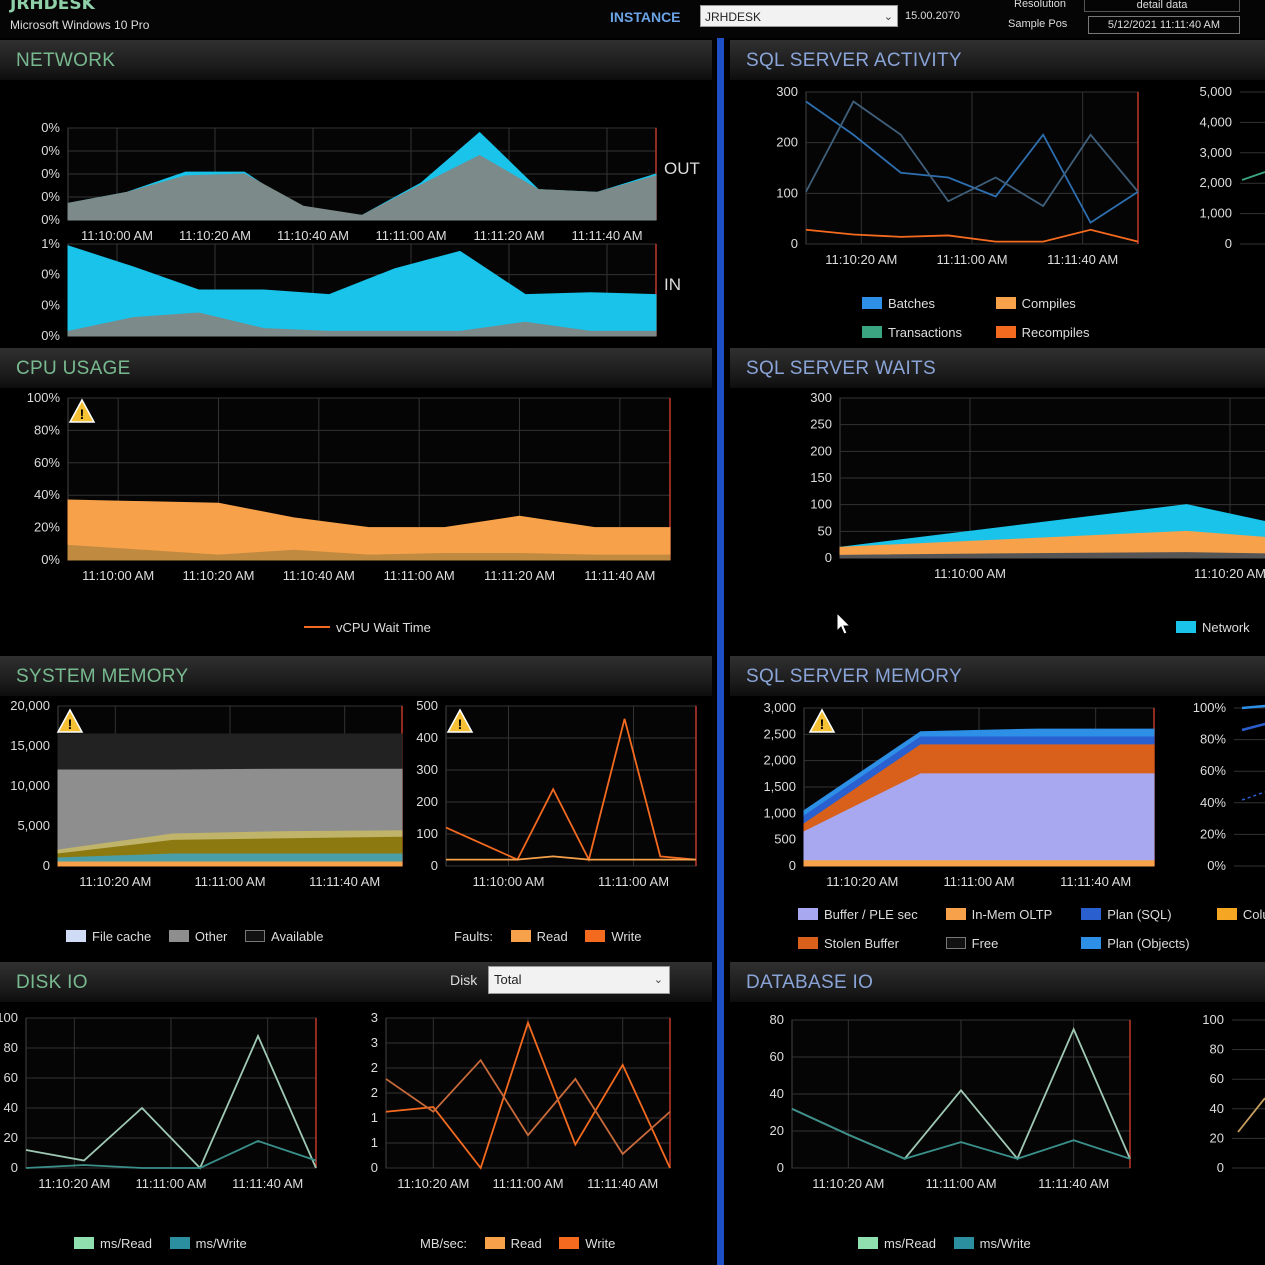  What do you see at coordinates (863, 943) in the screenshot?
I see `legend-item: Stolen Buffer` at bounding box center [863, 943].